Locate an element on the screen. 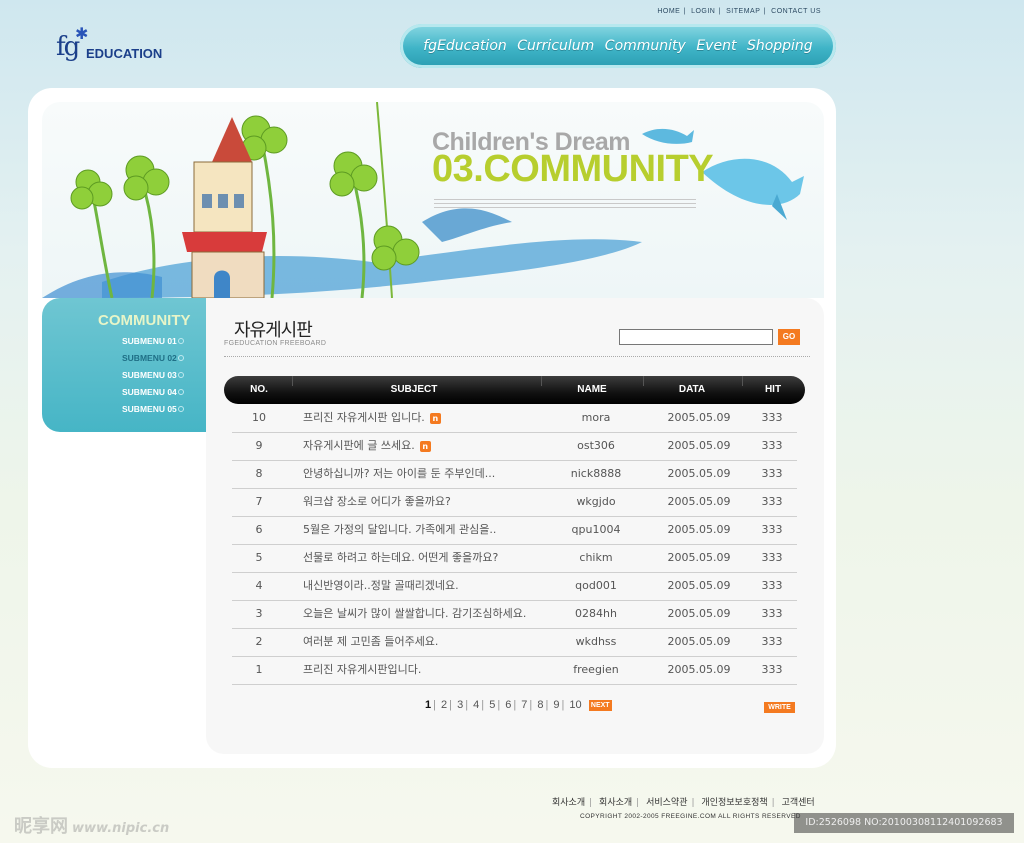 This screenshot has height=843, width=1024. row-number-cell: 7 is located at coordinates (259, 502).